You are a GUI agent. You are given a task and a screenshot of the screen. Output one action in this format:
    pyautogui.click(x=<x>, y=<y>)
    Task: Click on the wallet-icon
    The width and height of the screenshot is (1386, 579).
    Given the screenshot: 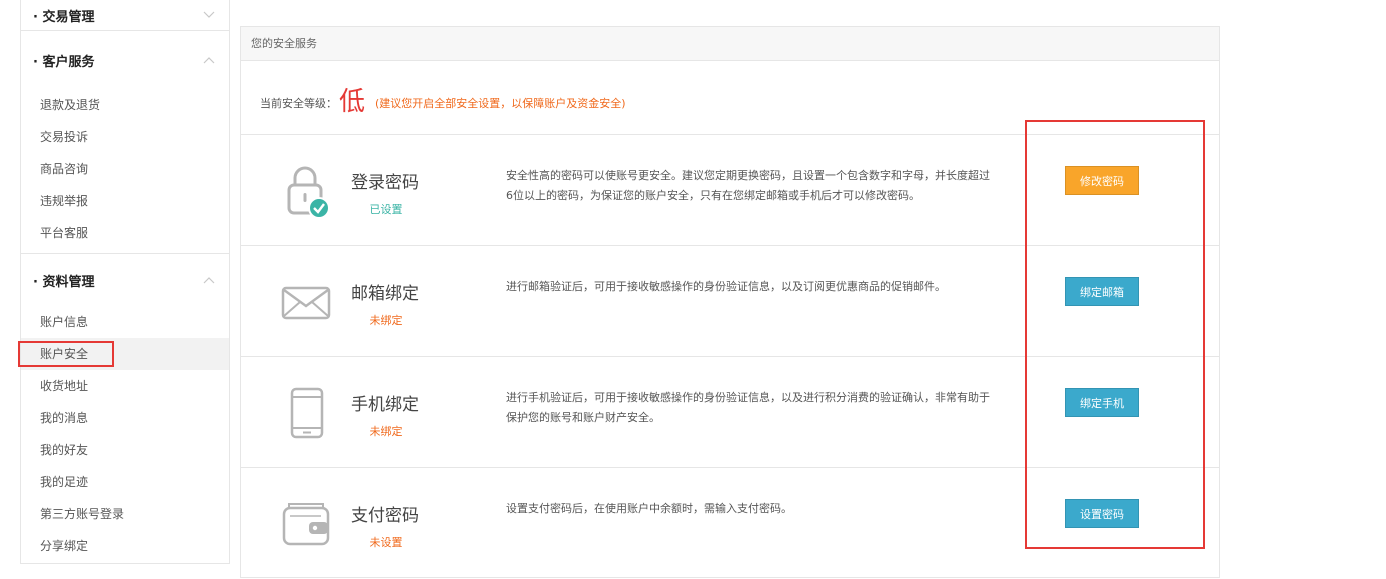 What is the action you would take?
    pyautogui.click(x=307, y=524)
    